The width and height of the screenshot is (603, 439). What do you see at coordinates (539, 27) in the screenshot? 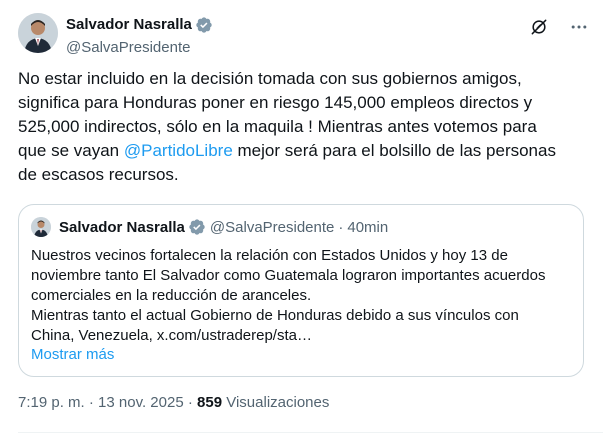
I see `grok-icon` at bounding box center [539, 27].